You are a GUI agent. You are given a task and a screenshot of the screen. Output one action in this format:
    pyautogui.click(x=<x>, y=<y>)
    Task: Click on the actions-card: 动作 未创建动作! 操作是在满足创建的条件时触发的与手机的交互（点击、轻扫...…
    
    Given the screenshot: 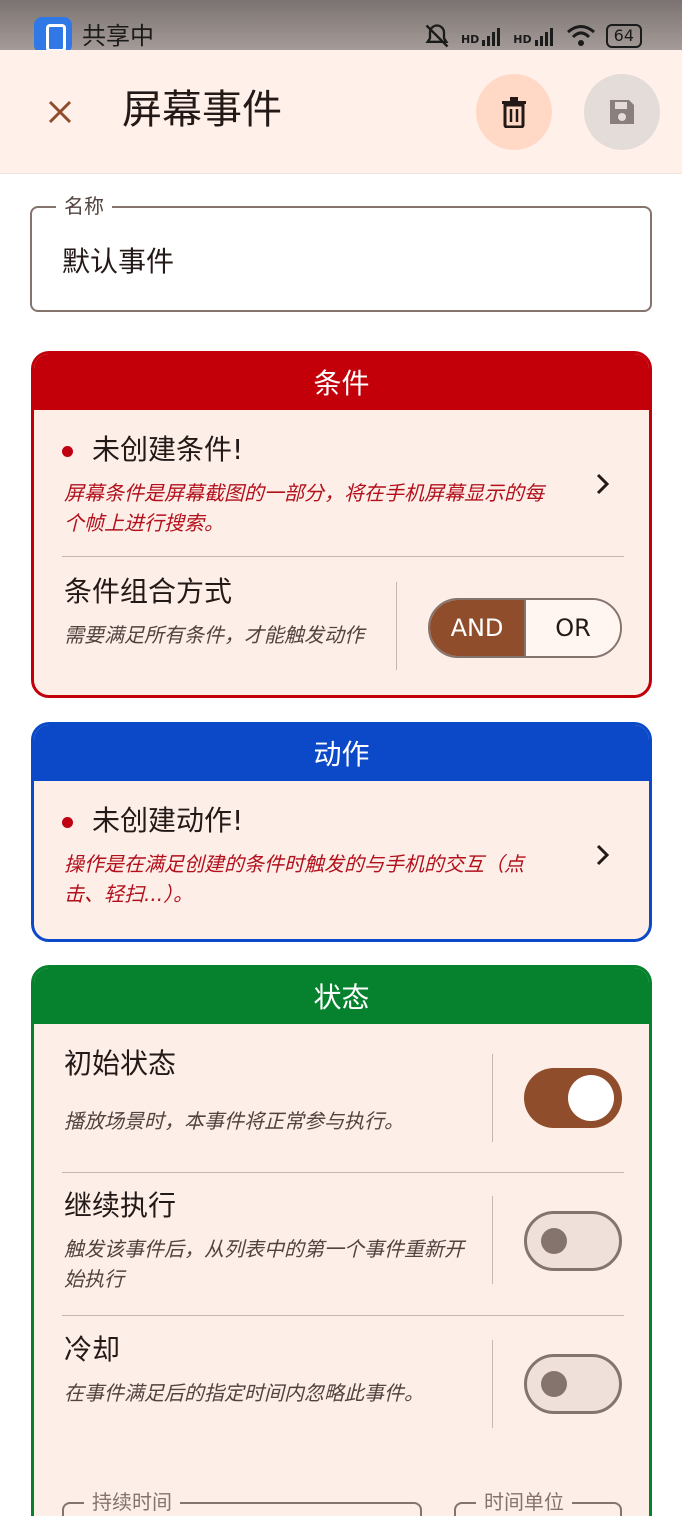 What is the action you would take?
    pyautogui.click(x=341, y=832)
    